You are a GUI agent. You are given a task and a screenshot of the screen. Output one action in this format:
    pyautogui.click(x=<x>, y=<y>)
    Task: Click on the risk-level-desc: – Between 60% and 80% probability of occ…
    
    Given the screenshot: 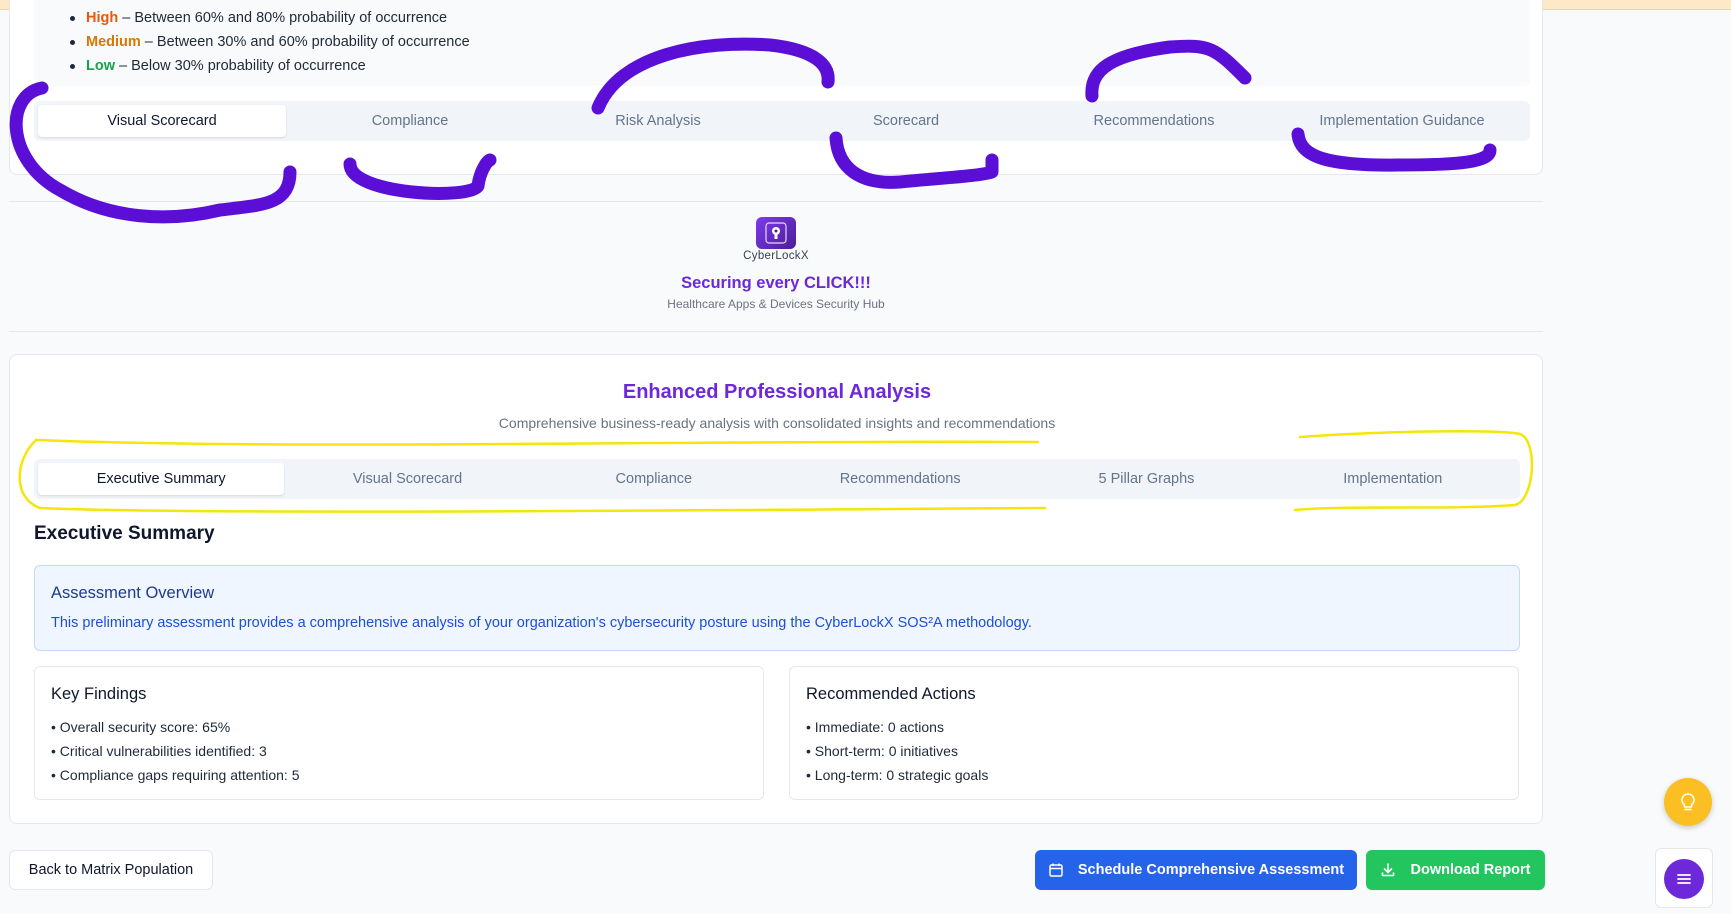 What is the action you would take?
    pyautogui.click(x=283, y=18)
    